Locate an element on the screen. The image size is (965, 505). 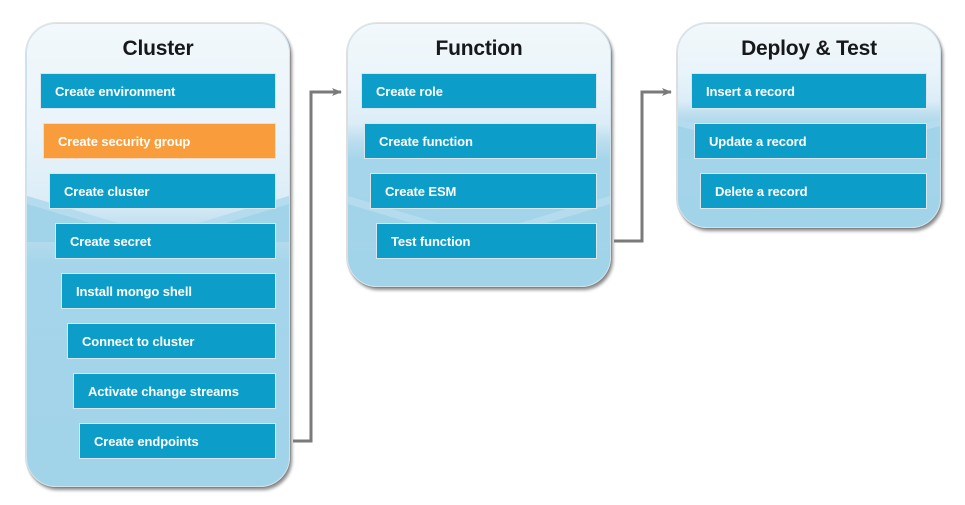
step-chip: Create secret is located at coordinates (165, 241).